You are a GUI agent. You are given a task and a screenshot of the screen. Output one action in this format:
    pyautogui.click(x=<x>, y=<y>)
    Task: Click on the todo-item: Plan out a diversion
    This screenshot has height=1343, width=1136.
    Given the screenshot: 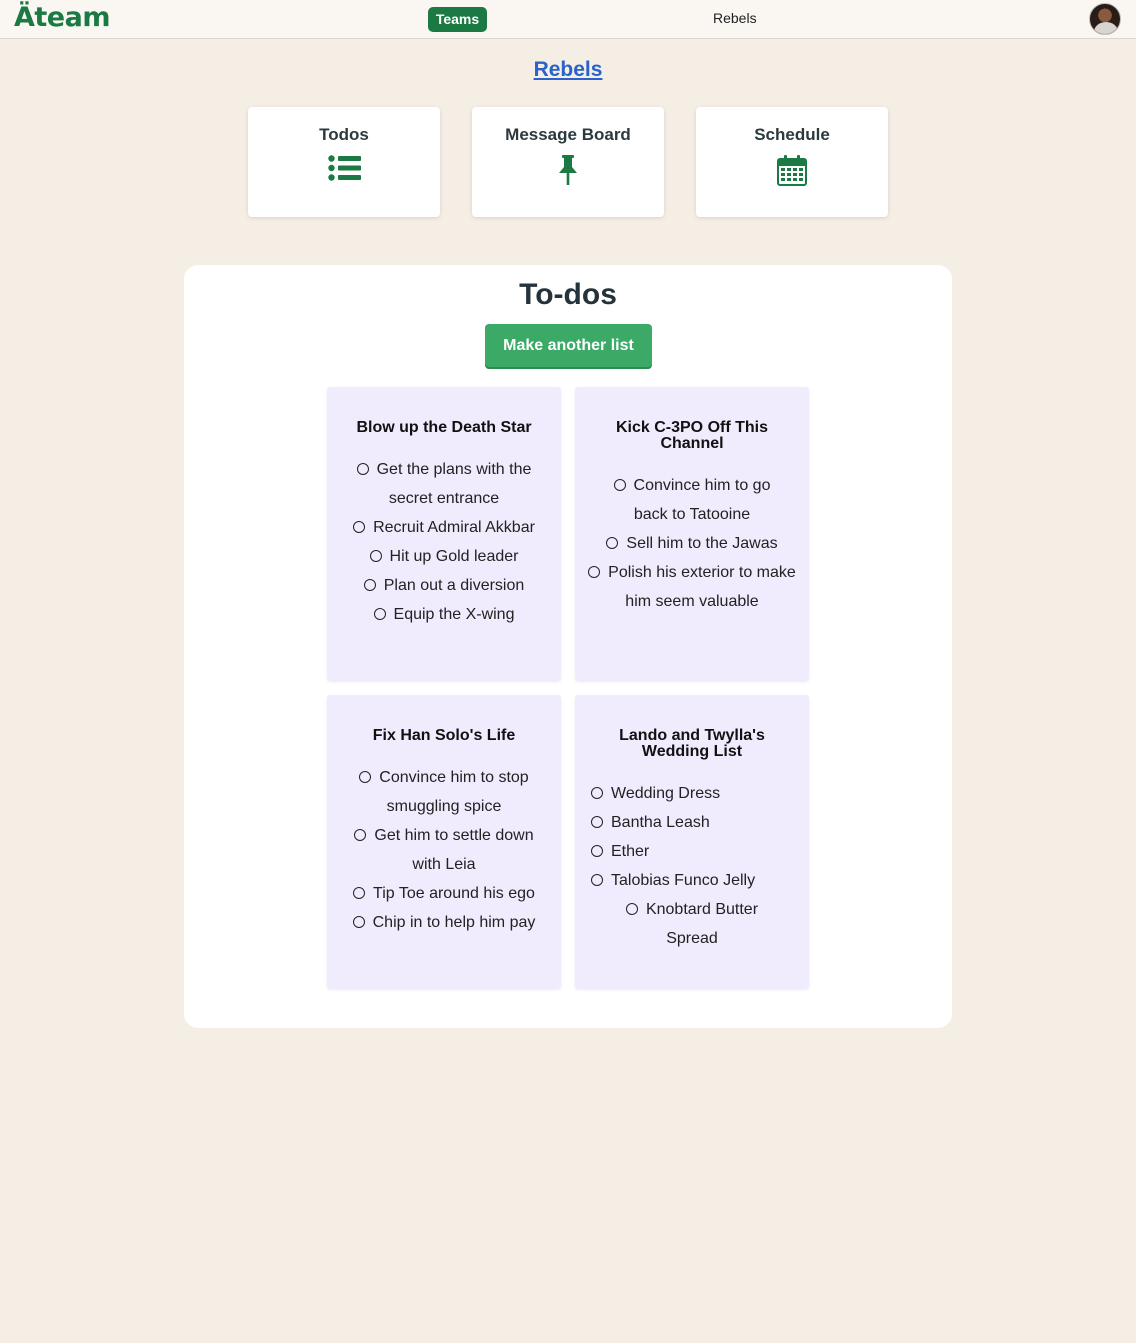 What is the action you would take?
    pyautogui.click(x=444, y=585)
    